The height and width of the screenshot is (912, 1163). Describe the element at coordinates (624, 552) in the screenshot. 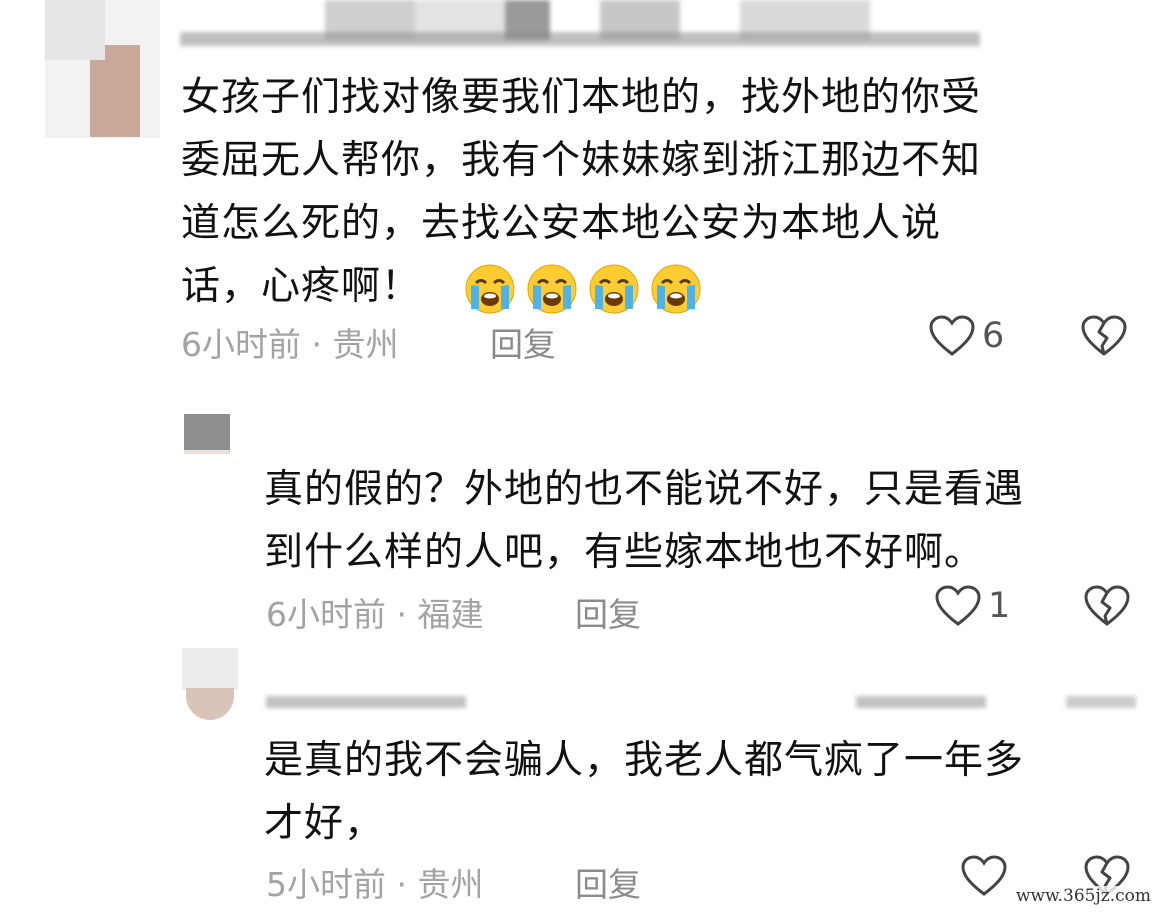

I see `comment-line: 到什么样的人吧，有些嫁本地也不好啊。` at that location.